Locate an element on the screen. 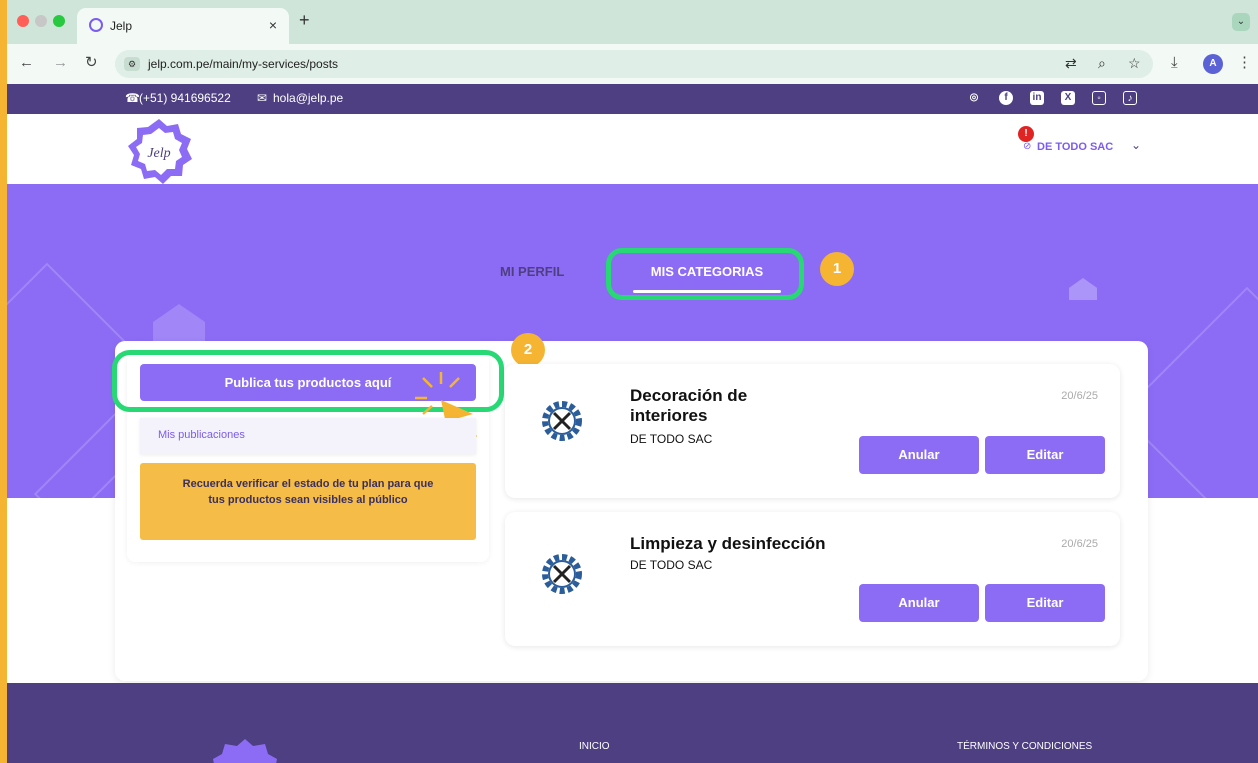 The height and width of the screenshot is (763, 1258). footer-link-terms: TÉRMINOS Y CONDICIONES is located at coordinates (1024, 746).